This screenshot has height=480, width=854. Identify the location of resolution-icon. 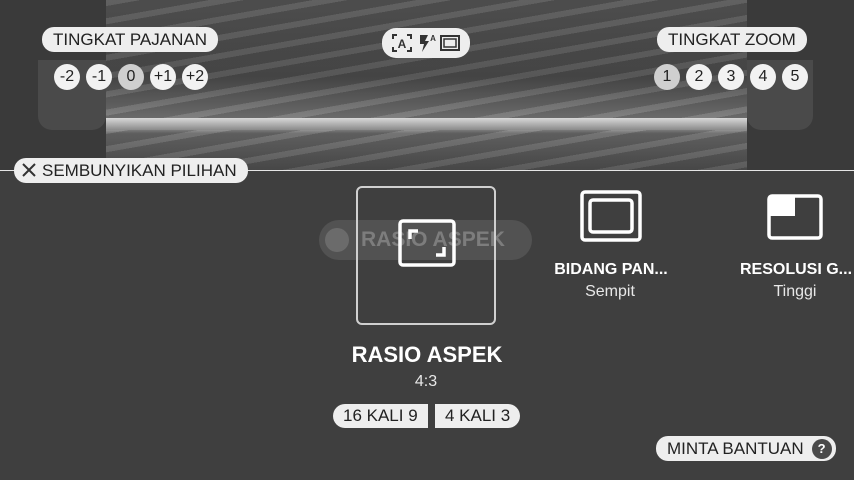
(795, 219).